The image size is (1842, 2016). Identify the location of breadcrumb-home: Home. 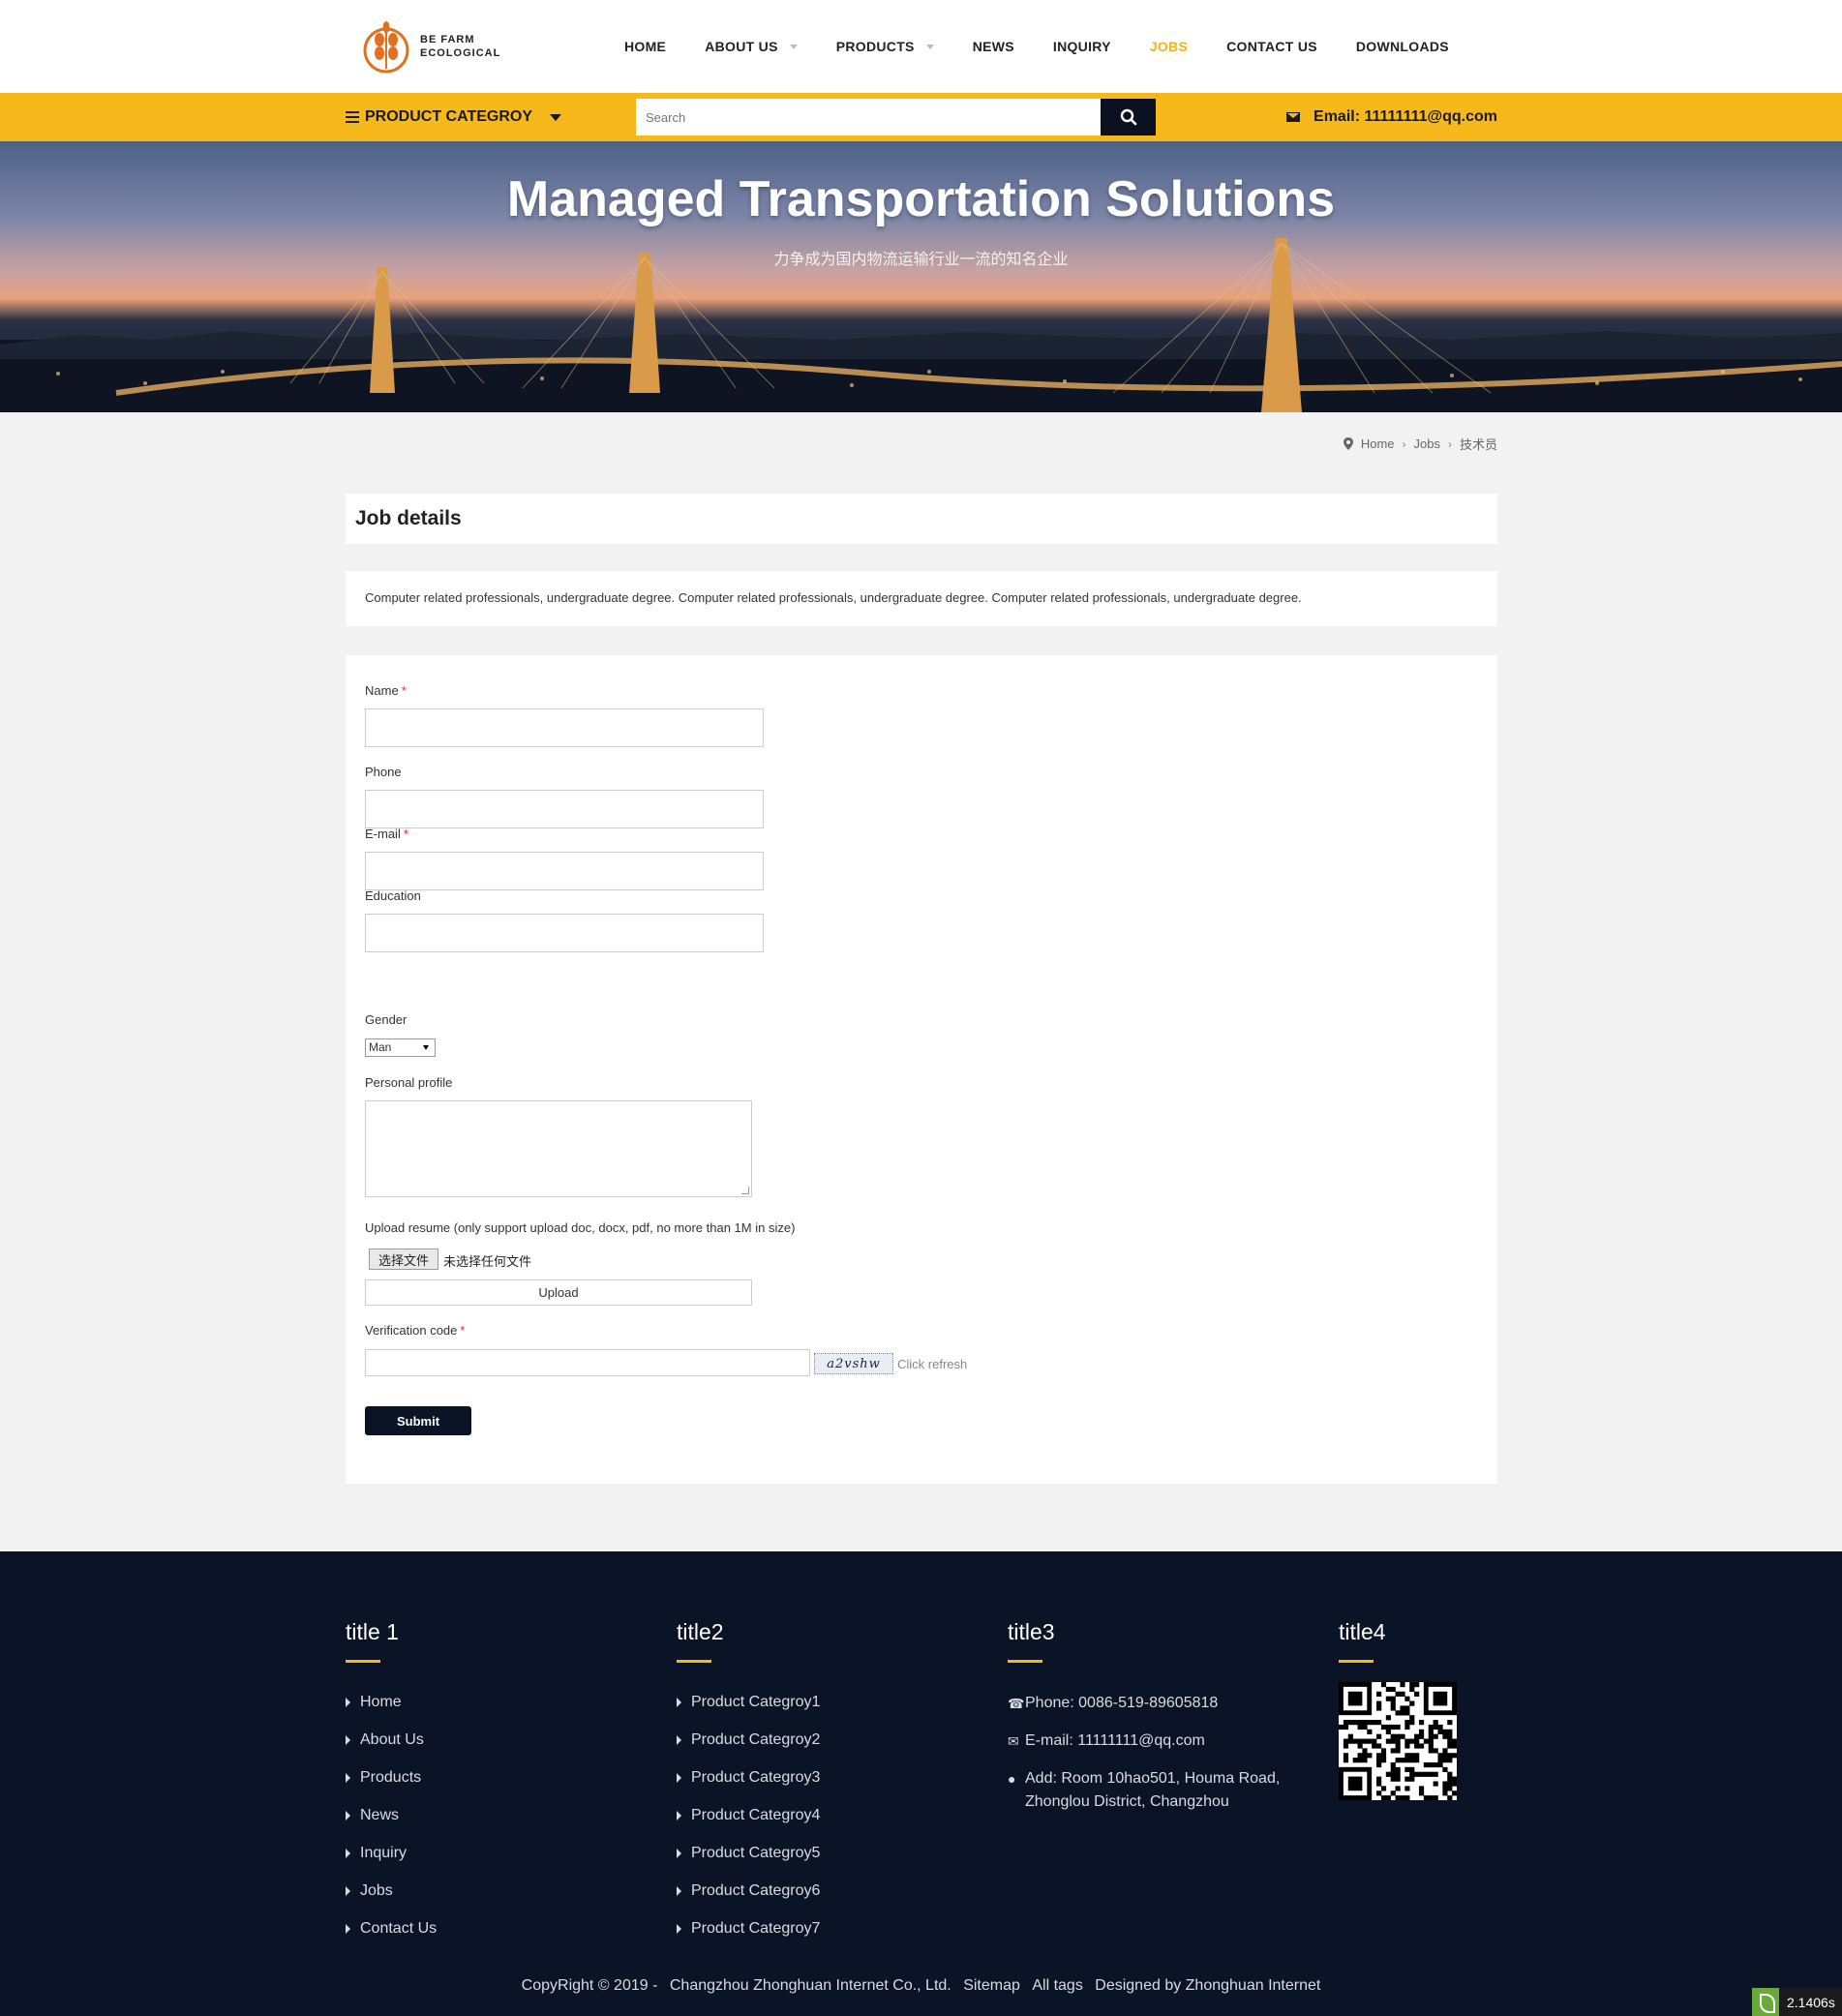
(1378, 443).